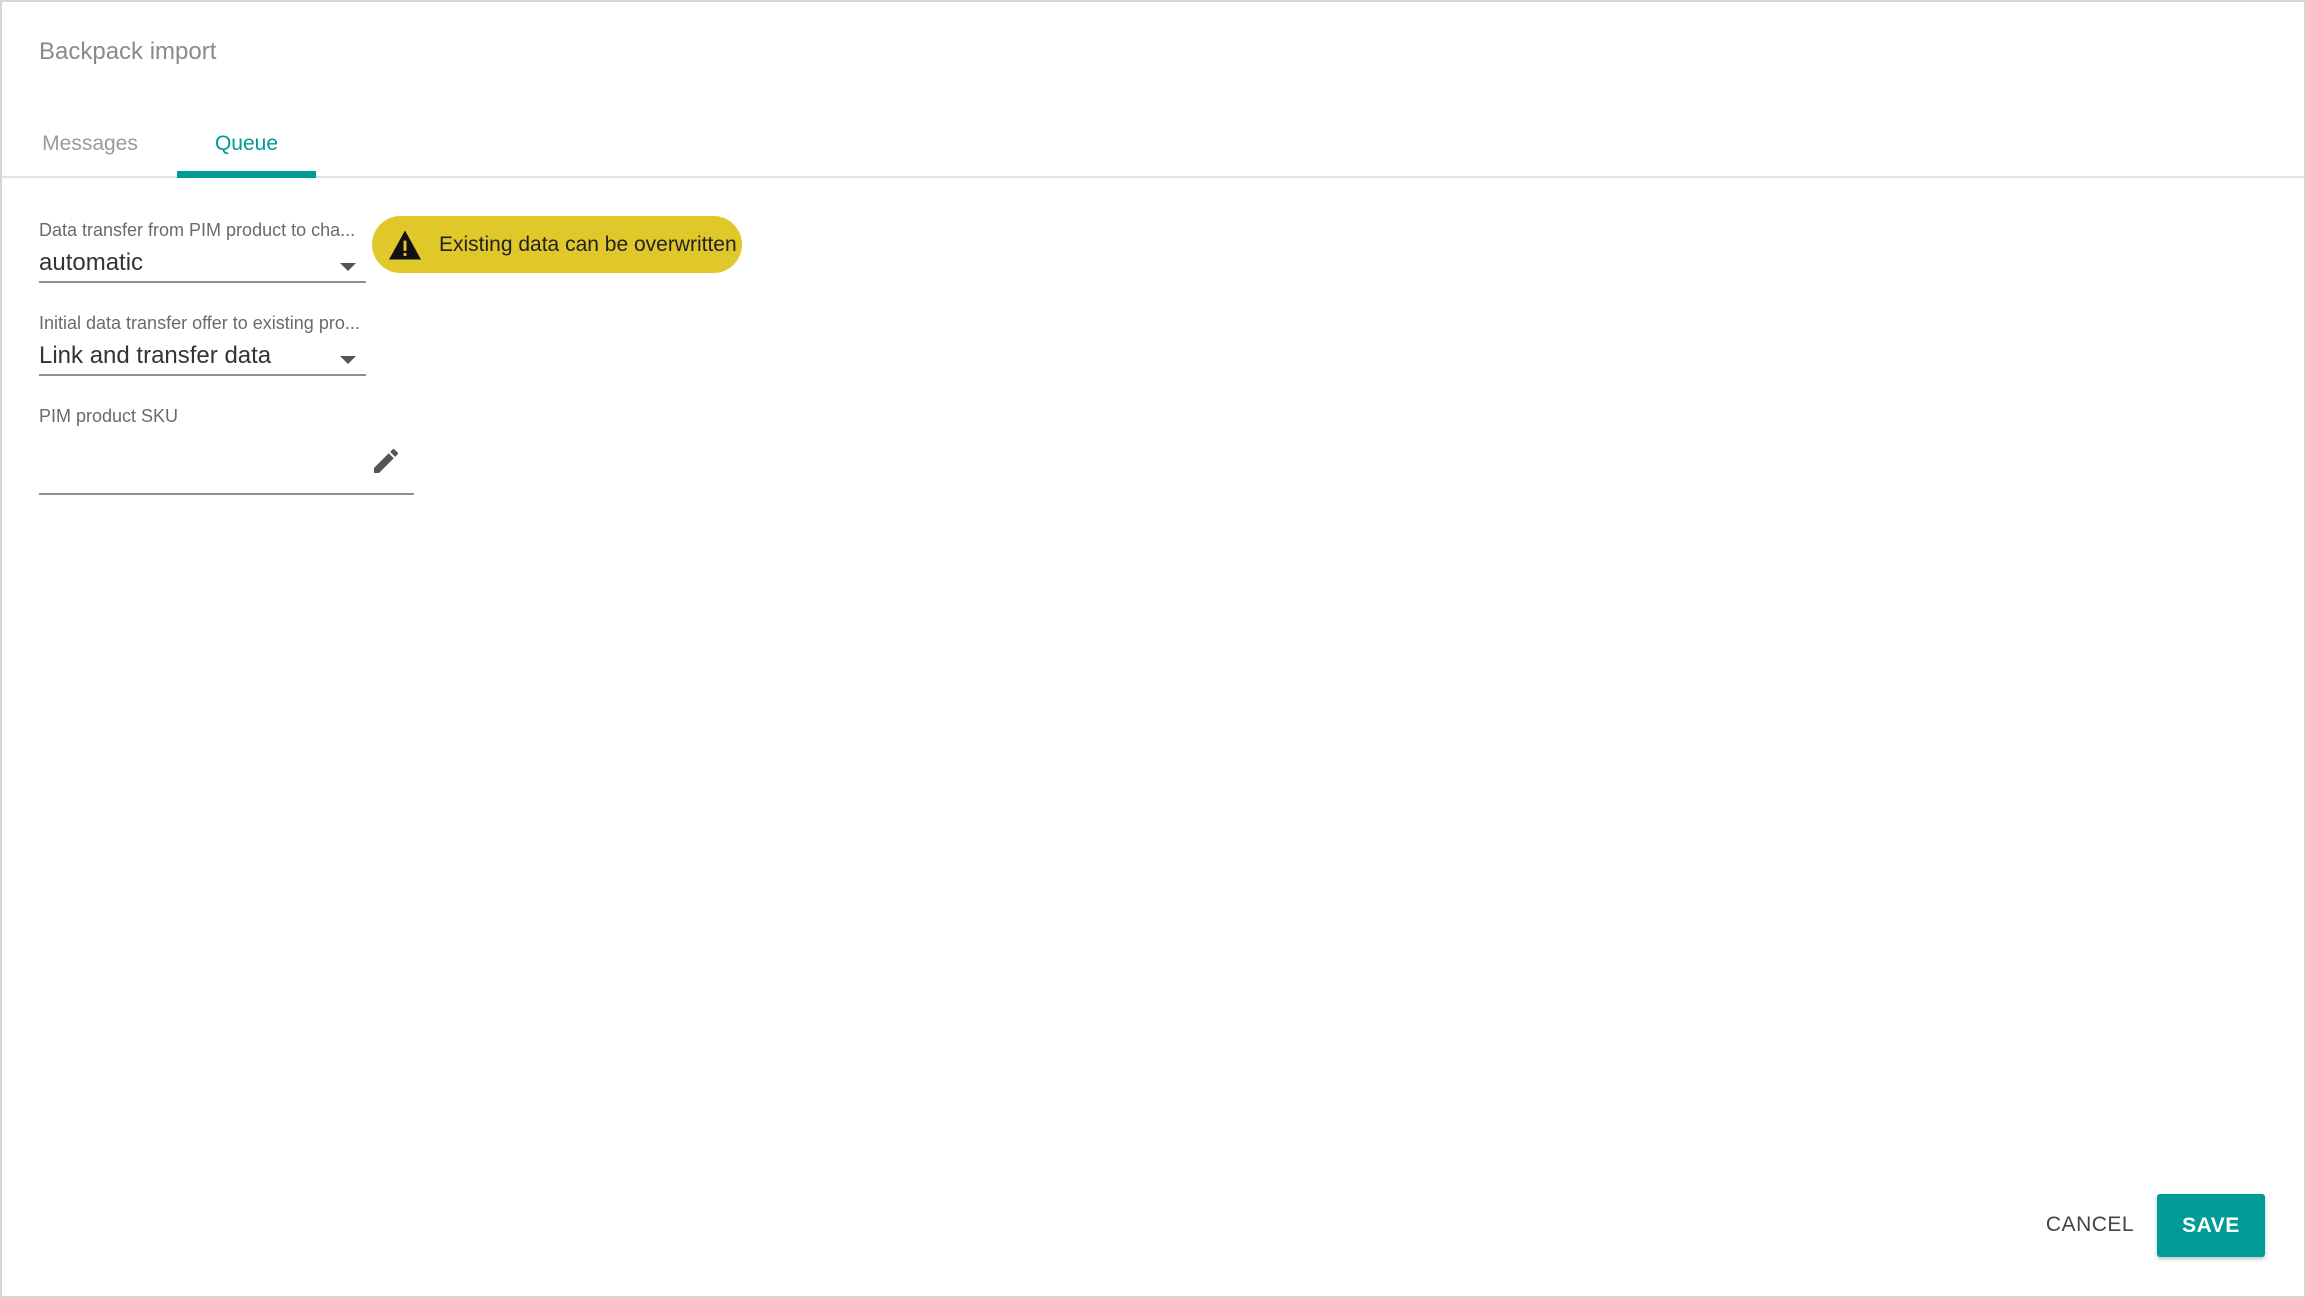  Describe the element at coordinates (2211, 1225) in the screenshot. I see `save-button: SAVE` at that location.